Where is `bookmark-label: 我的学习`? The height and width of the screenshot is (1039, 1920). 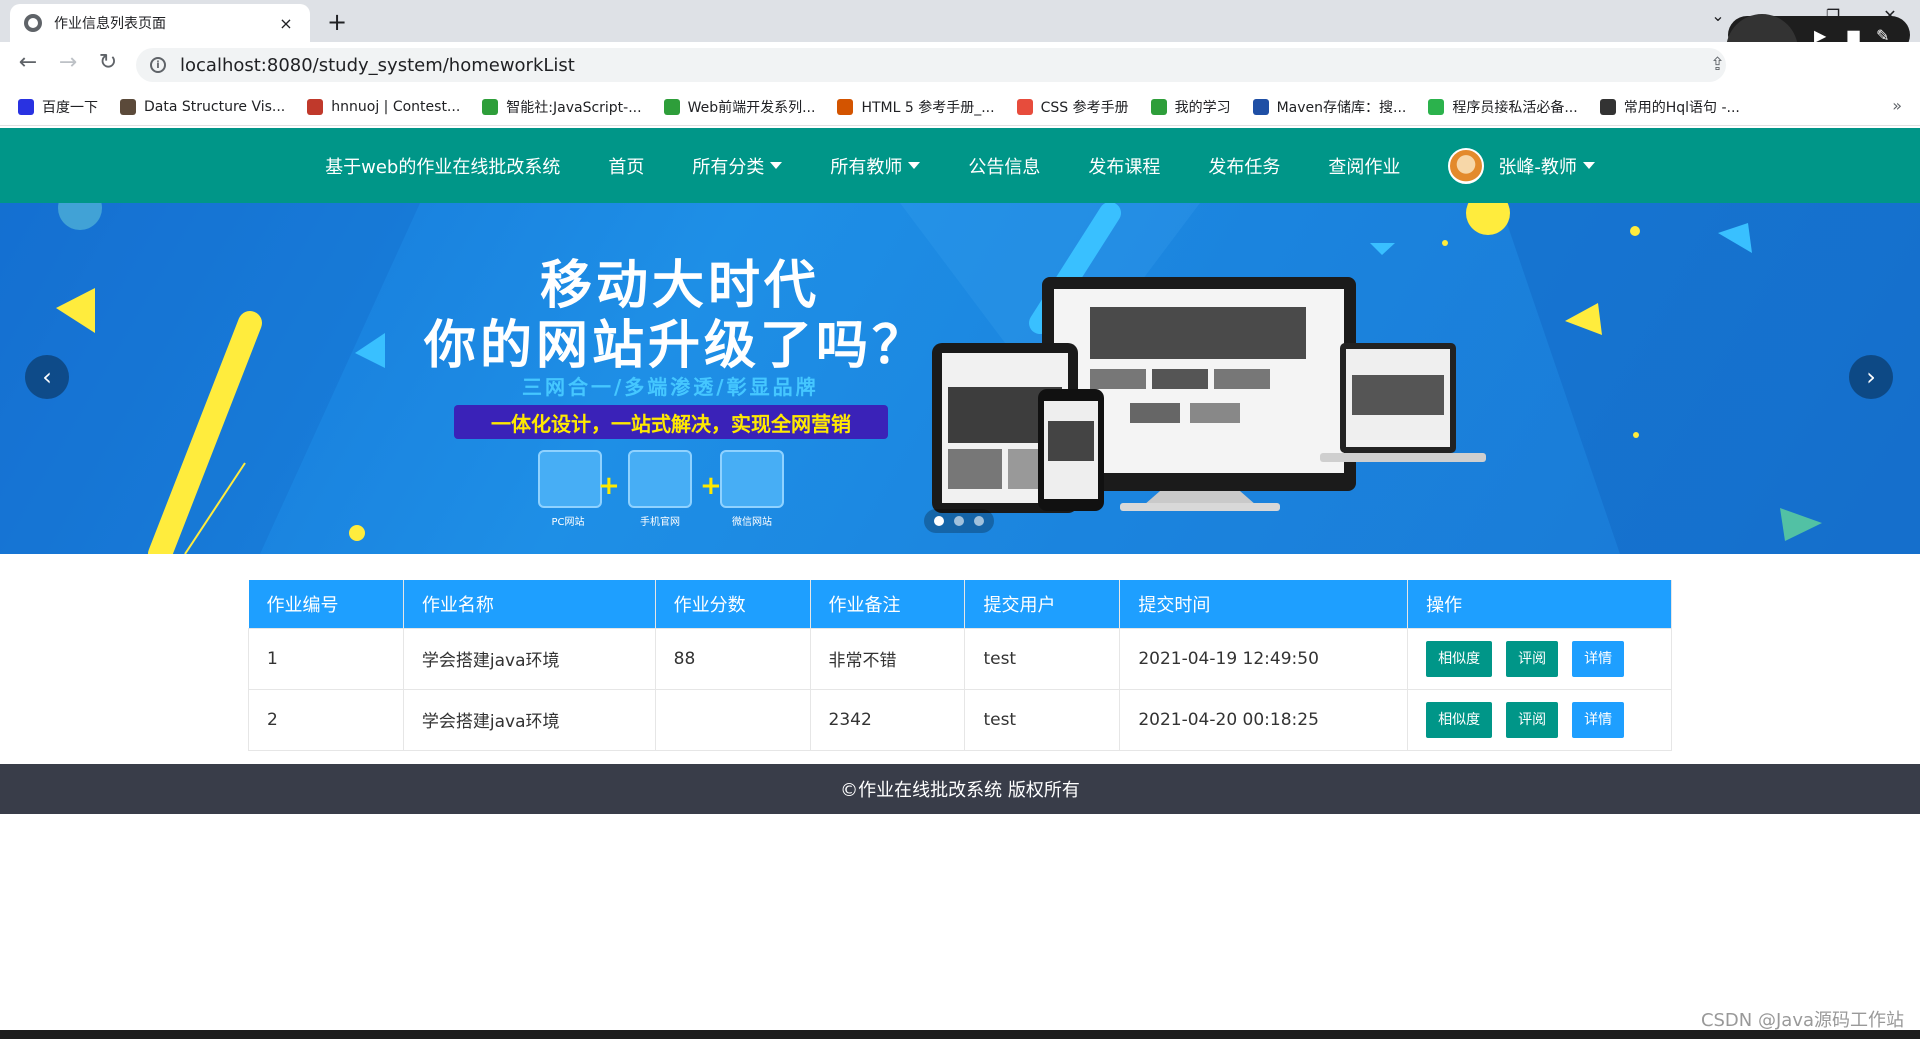 bookmark-label: 我的学习 is located at coordinates (1202, 107).